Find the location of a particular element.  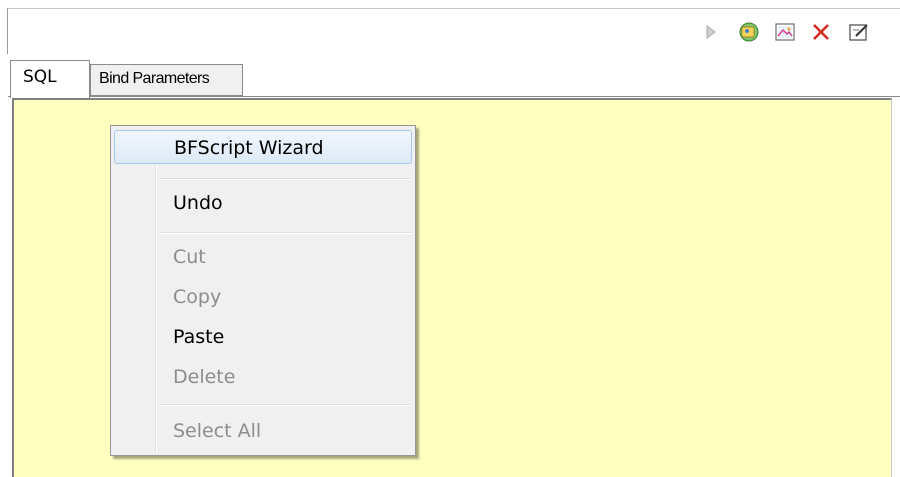

menu-item-label: BFScript Wizard is located at coordinates (249, 148).